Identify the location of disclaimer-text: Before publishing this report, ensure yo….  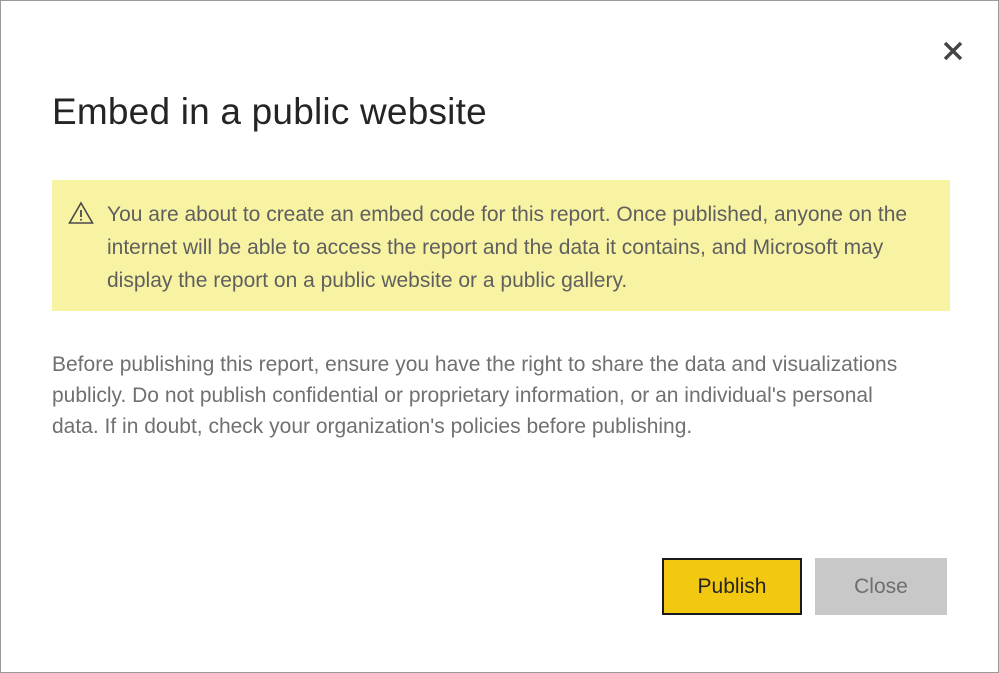
(475, 395).